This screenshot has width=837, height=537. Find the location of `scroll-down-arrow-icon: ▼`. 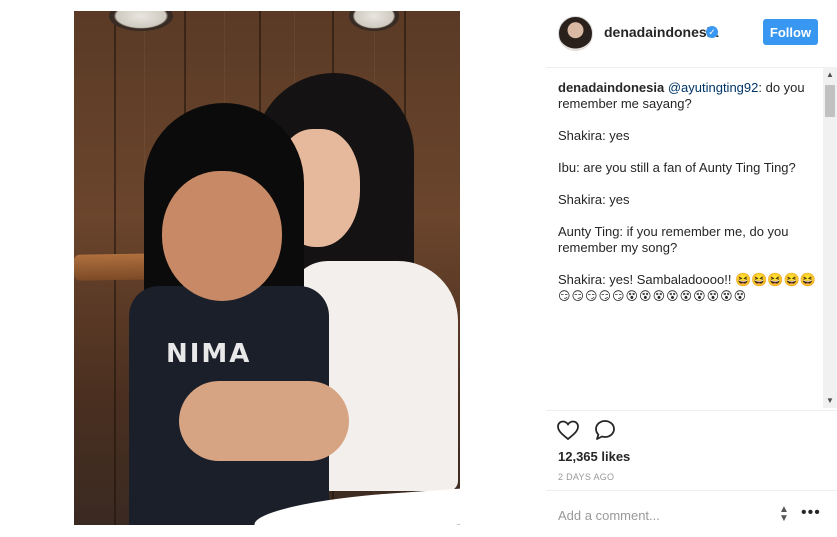

scroll-down-arrow-icon: ▼ is located at coordinates (830, 401).